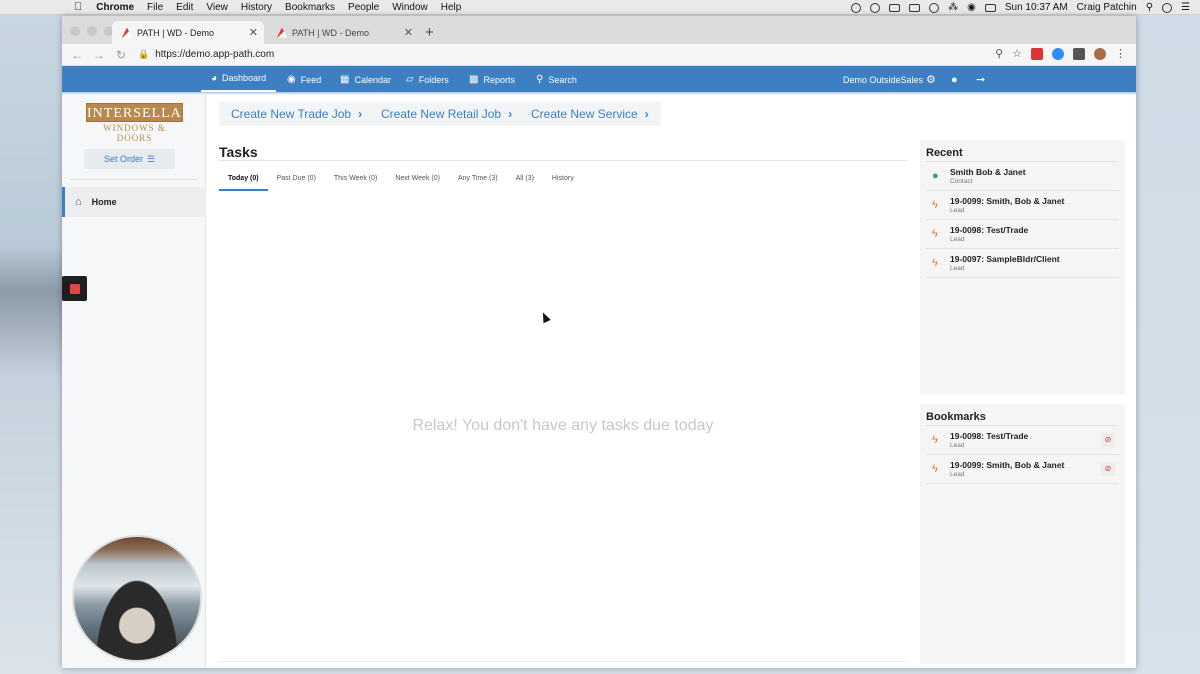  What do you see at coordinates (243, 180) in the screenshot?
I see `tab-today: Today (0)` at bounding box center [243, 180].